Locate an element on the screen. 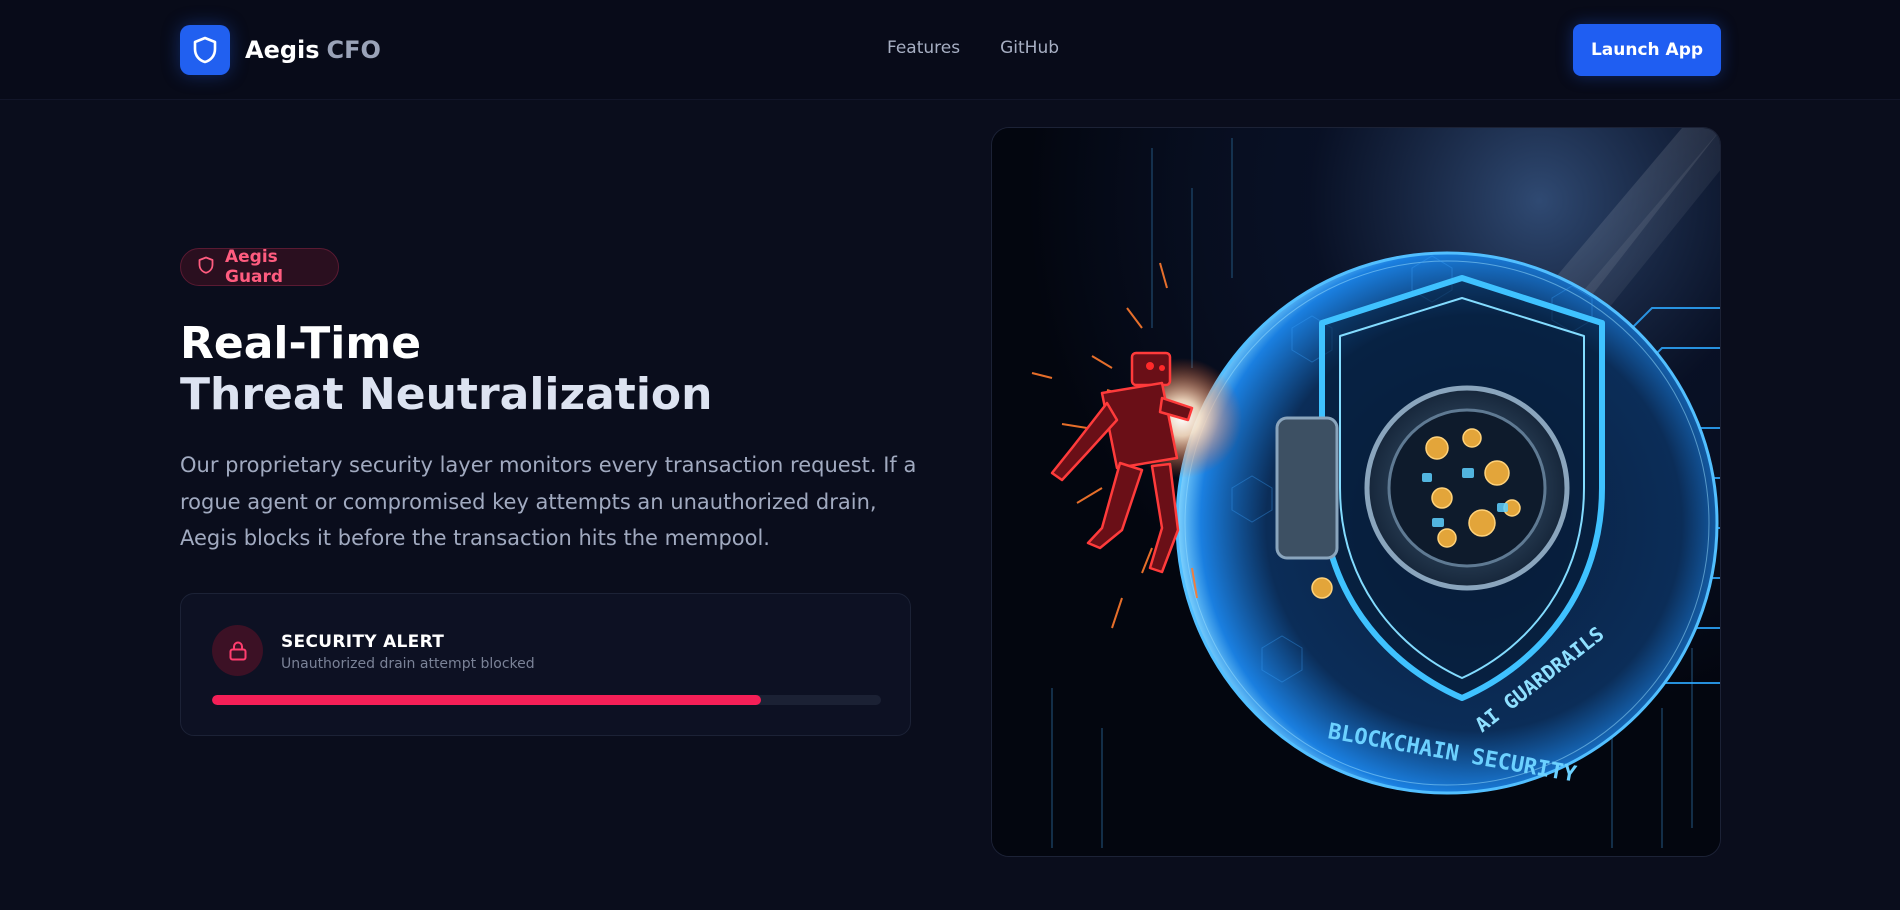 The width and height of the screenshot is (1900, 910). top-navbar: Aegis CFO Features GitHub Launch App is located at coordinates (950, 50).